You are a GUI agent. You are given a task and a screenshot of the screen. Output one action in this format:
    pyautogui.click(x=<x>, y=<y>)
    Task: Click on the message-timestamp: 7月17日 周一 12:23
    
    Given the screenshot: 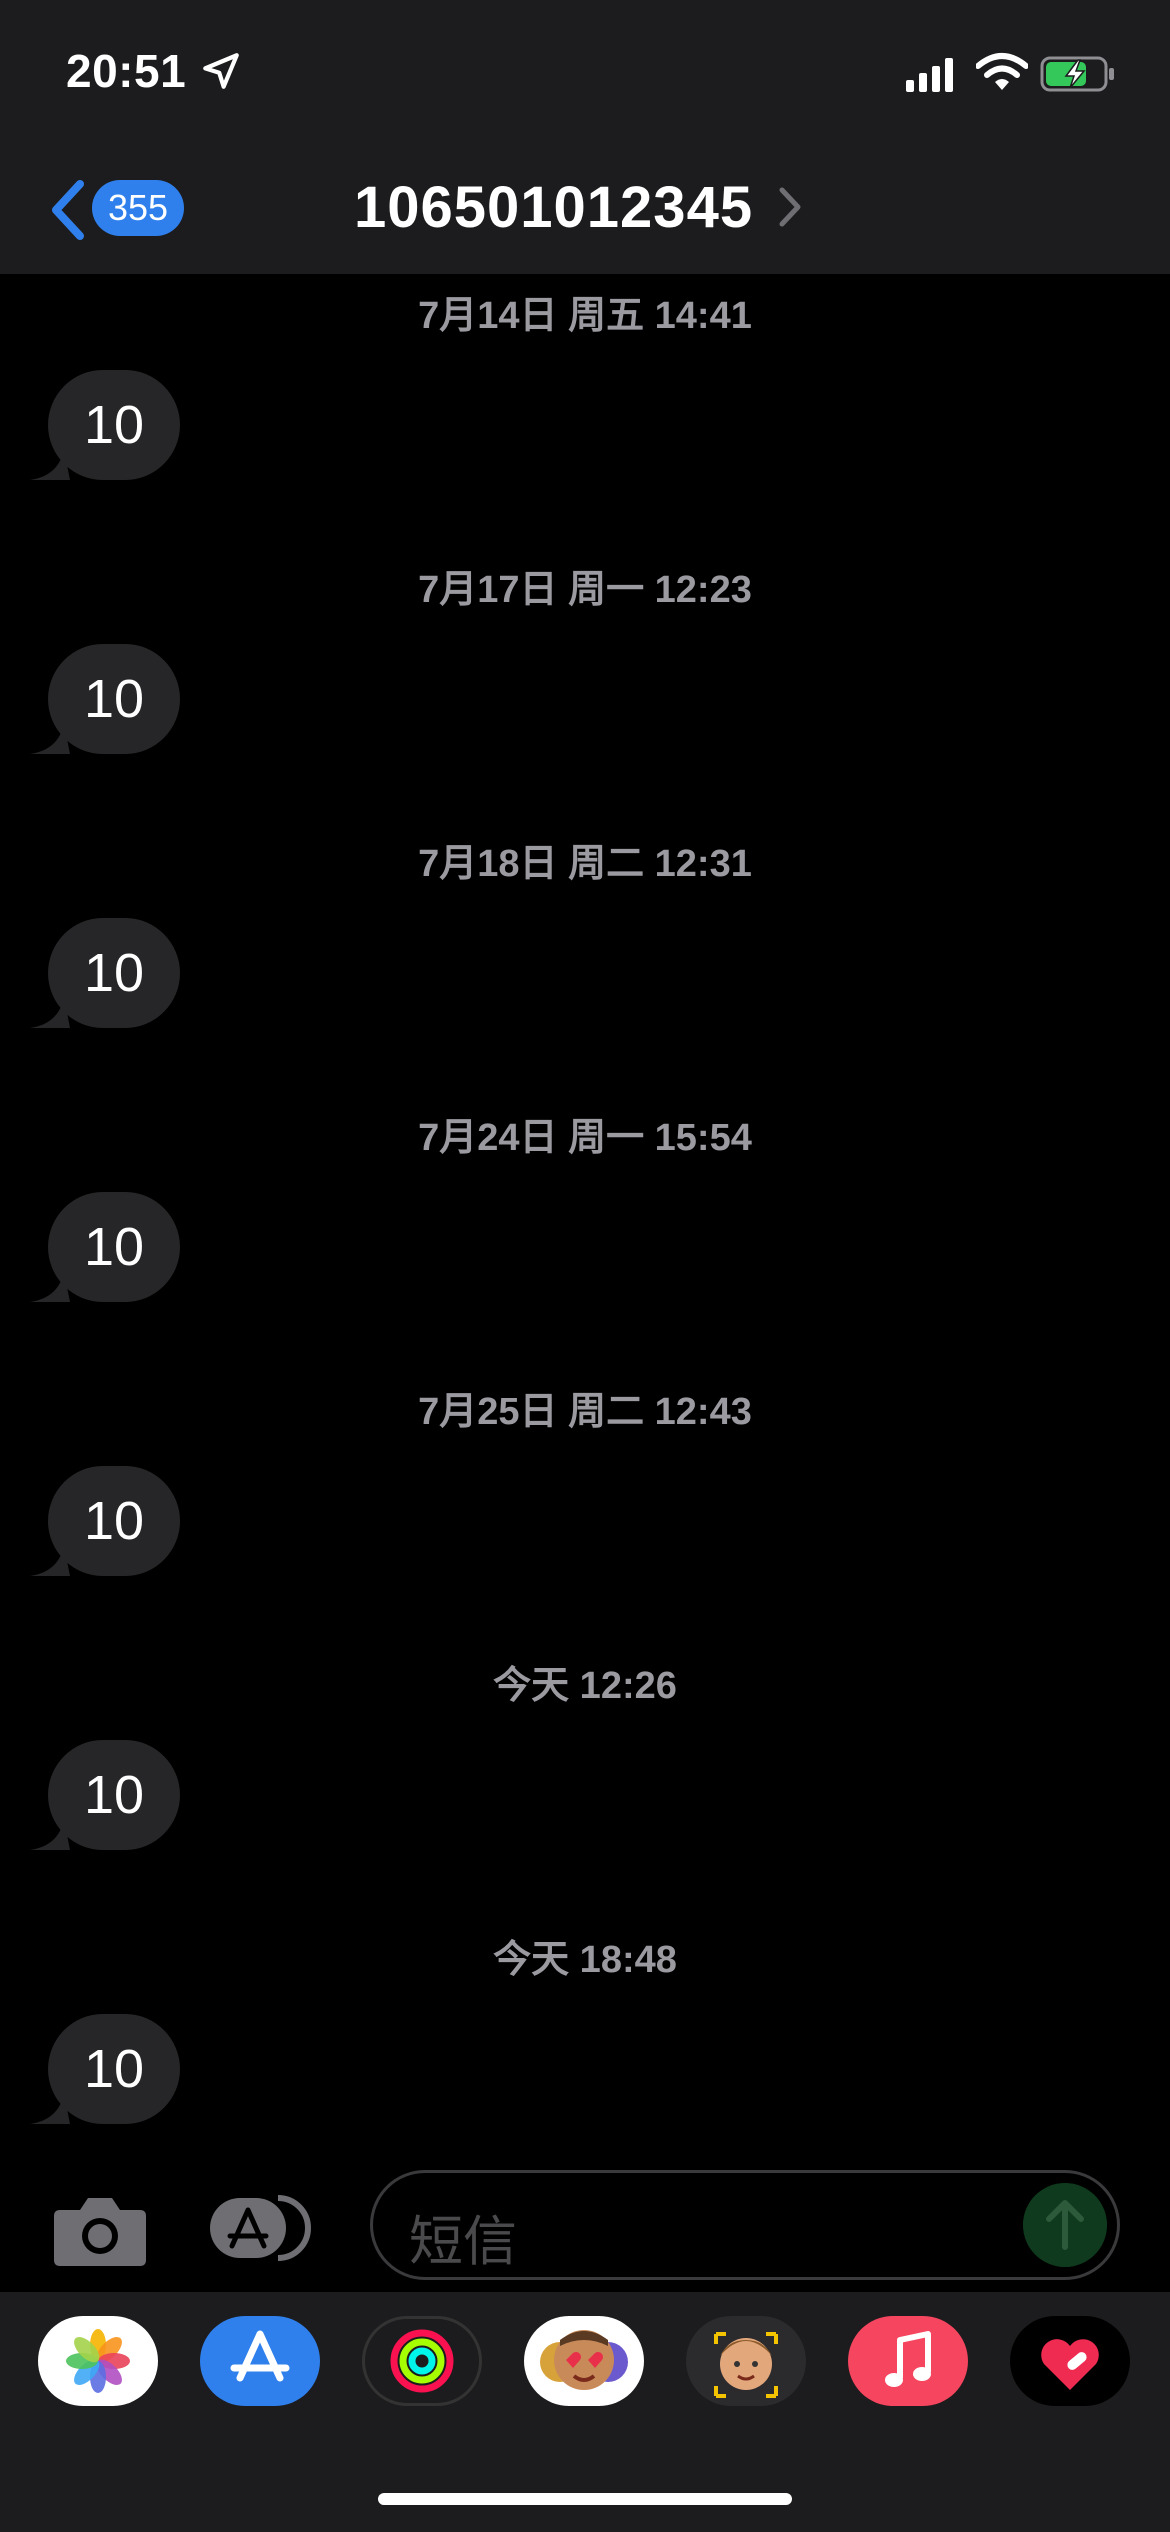 What is the action you would take?
    pyautogui.click(x=585, y=590)
    